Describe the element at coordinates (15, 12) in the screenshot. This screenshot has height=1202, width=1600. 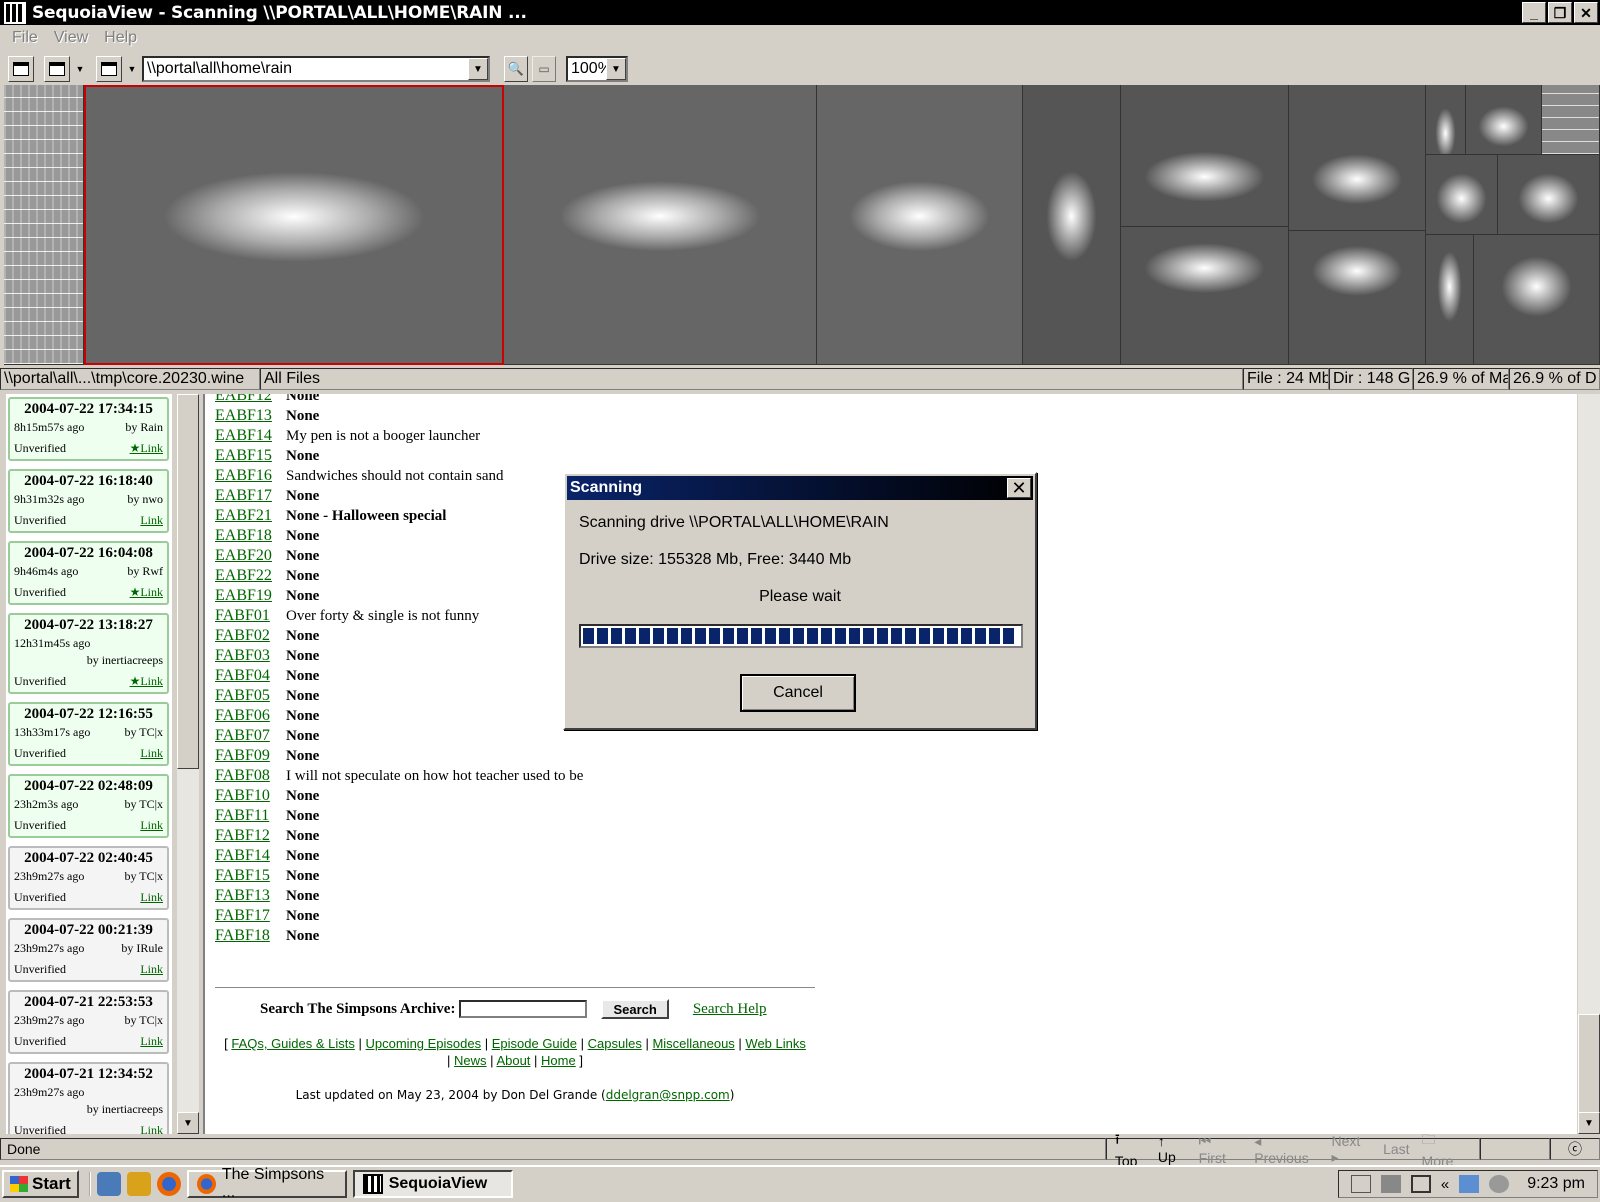
I see `sequoiaview-app-icon` at that location.